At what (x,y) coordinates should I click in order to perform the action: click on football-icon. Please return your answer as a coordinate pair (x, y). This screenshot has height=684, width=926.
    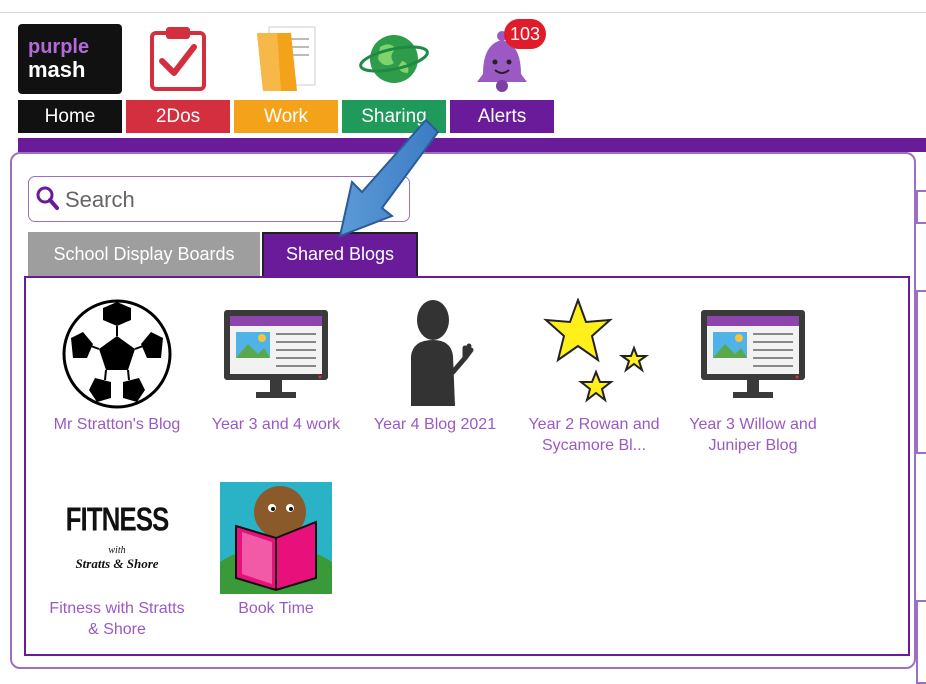
    Looking at the image, I should click on (117, 354).